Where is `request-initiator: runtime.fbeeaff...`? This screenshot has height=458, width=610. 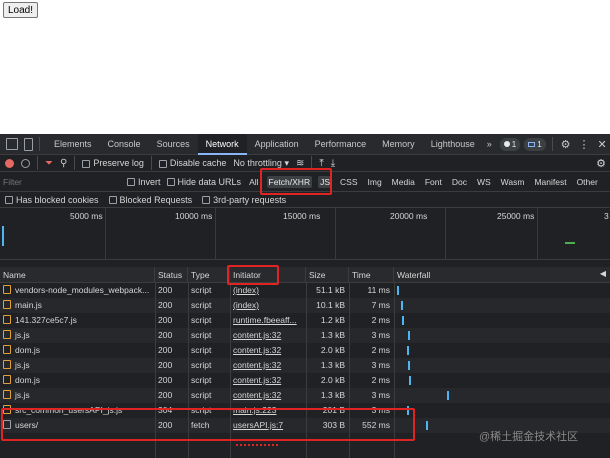
request-initiator: runtime.fbeeaff... is located at coordinates (268, 320).